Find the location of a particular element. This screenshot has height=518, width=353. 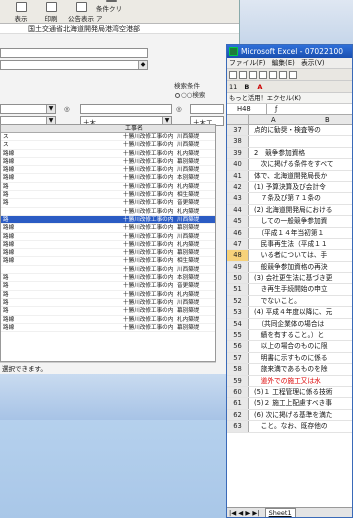

cell-text: しての一般競争参加資 is located at coordinates (291, 221).